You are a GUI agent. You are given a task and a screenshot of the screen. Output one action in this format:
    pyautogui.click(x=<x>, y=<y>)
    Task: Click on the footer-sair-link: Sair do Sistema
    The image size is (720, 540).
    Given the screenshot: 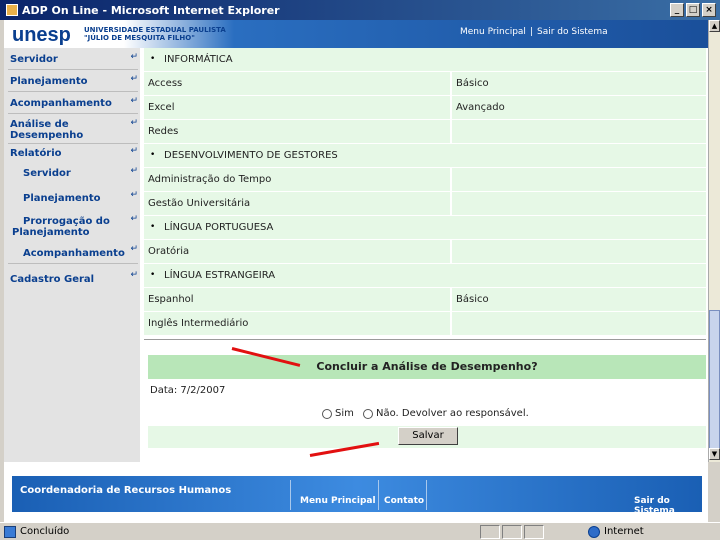 What is the action you would take?
    pyautogui.click(x=668, y=506)
    